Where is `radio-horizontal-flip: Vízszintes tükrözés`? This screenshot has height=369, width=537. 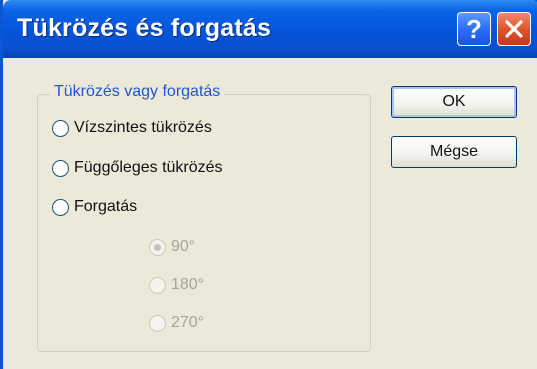 radio-horizontal-flip: Vízszintes tükrözés is located at coordinates (132, 128).